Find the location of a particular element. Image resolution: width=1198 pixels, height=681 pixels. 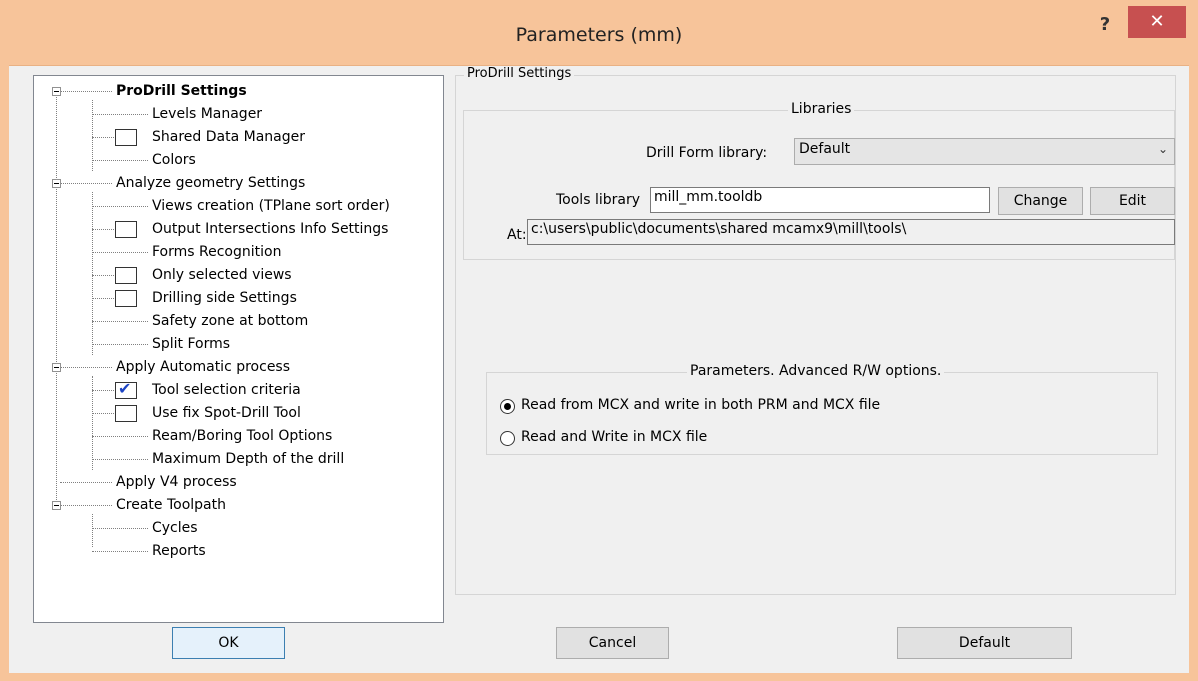

tree-item: Forms Recognition is located at coordinates (216, 252).